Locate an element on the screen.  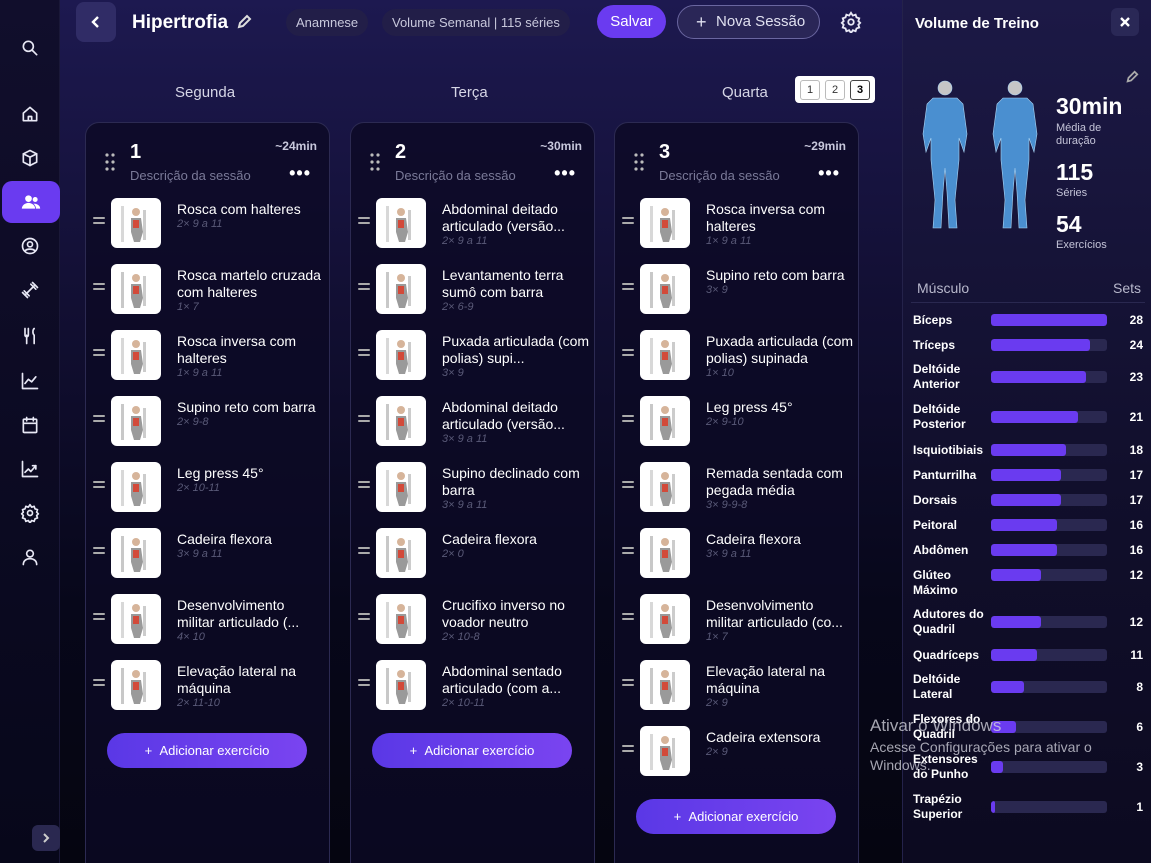
profile-icon is located at coordinates (30, 557).